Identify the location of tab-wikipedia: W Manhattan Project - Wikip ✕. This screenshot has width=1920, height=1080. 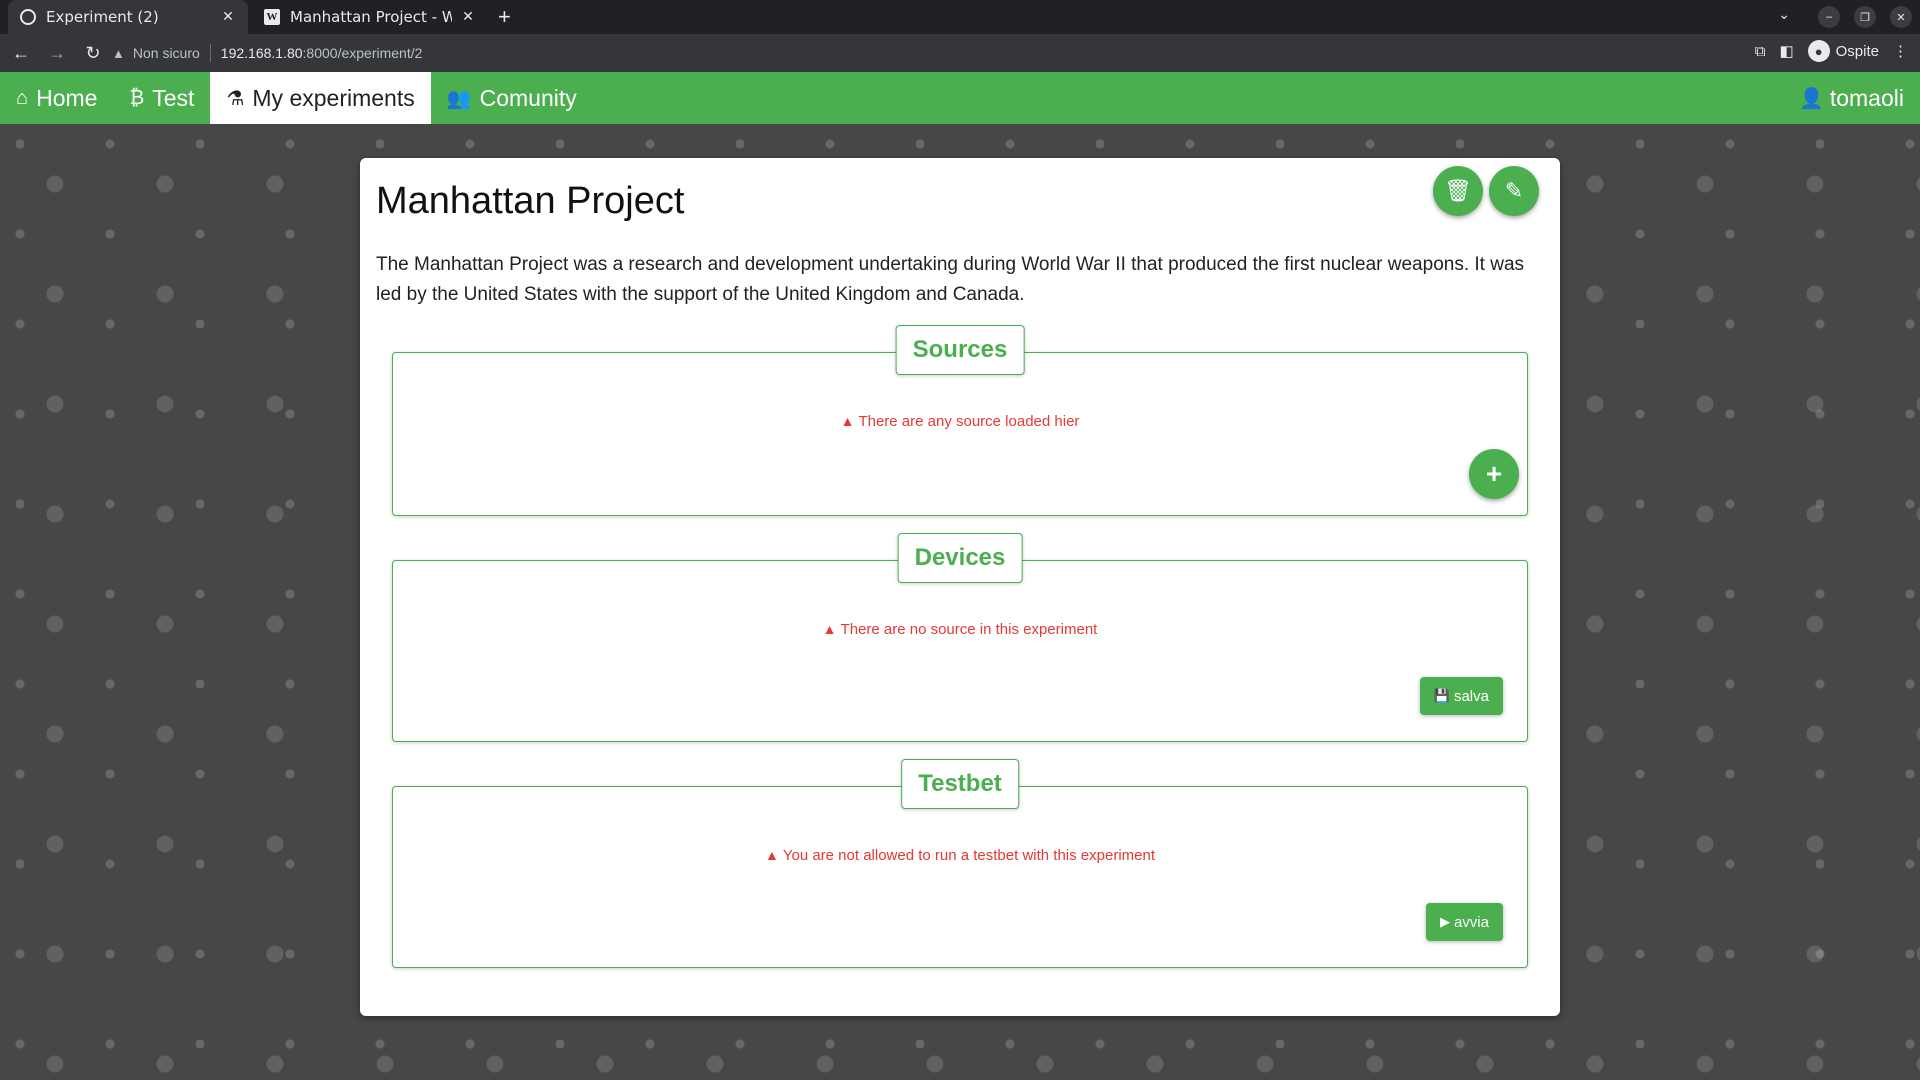
(370, 17).